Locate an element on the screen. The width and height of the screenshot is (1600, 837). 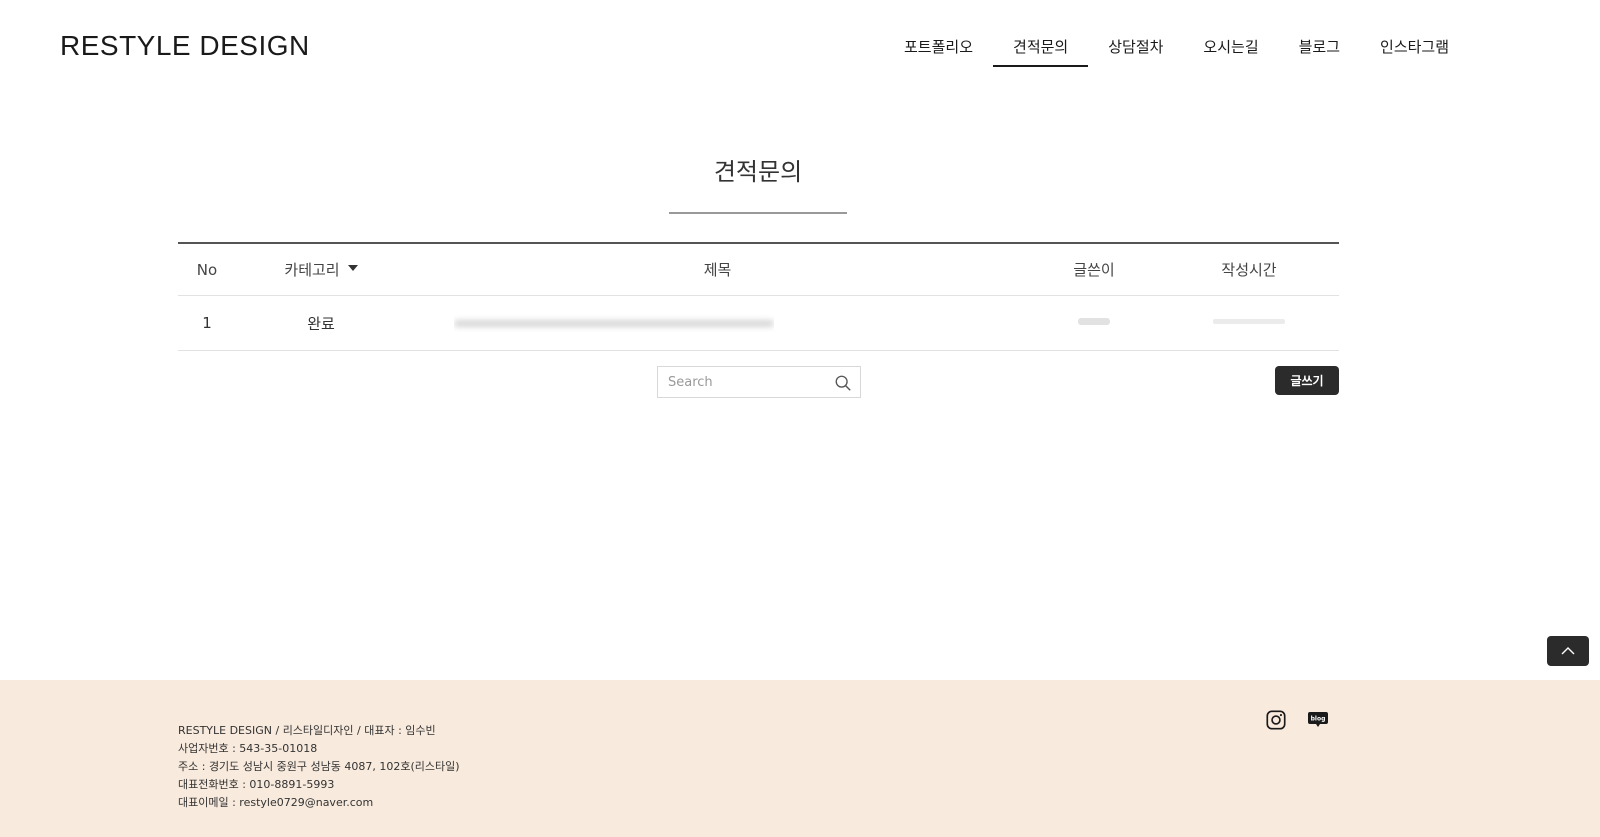
nav-item-blog: 블로그 is located at coordinates (1319, 46).